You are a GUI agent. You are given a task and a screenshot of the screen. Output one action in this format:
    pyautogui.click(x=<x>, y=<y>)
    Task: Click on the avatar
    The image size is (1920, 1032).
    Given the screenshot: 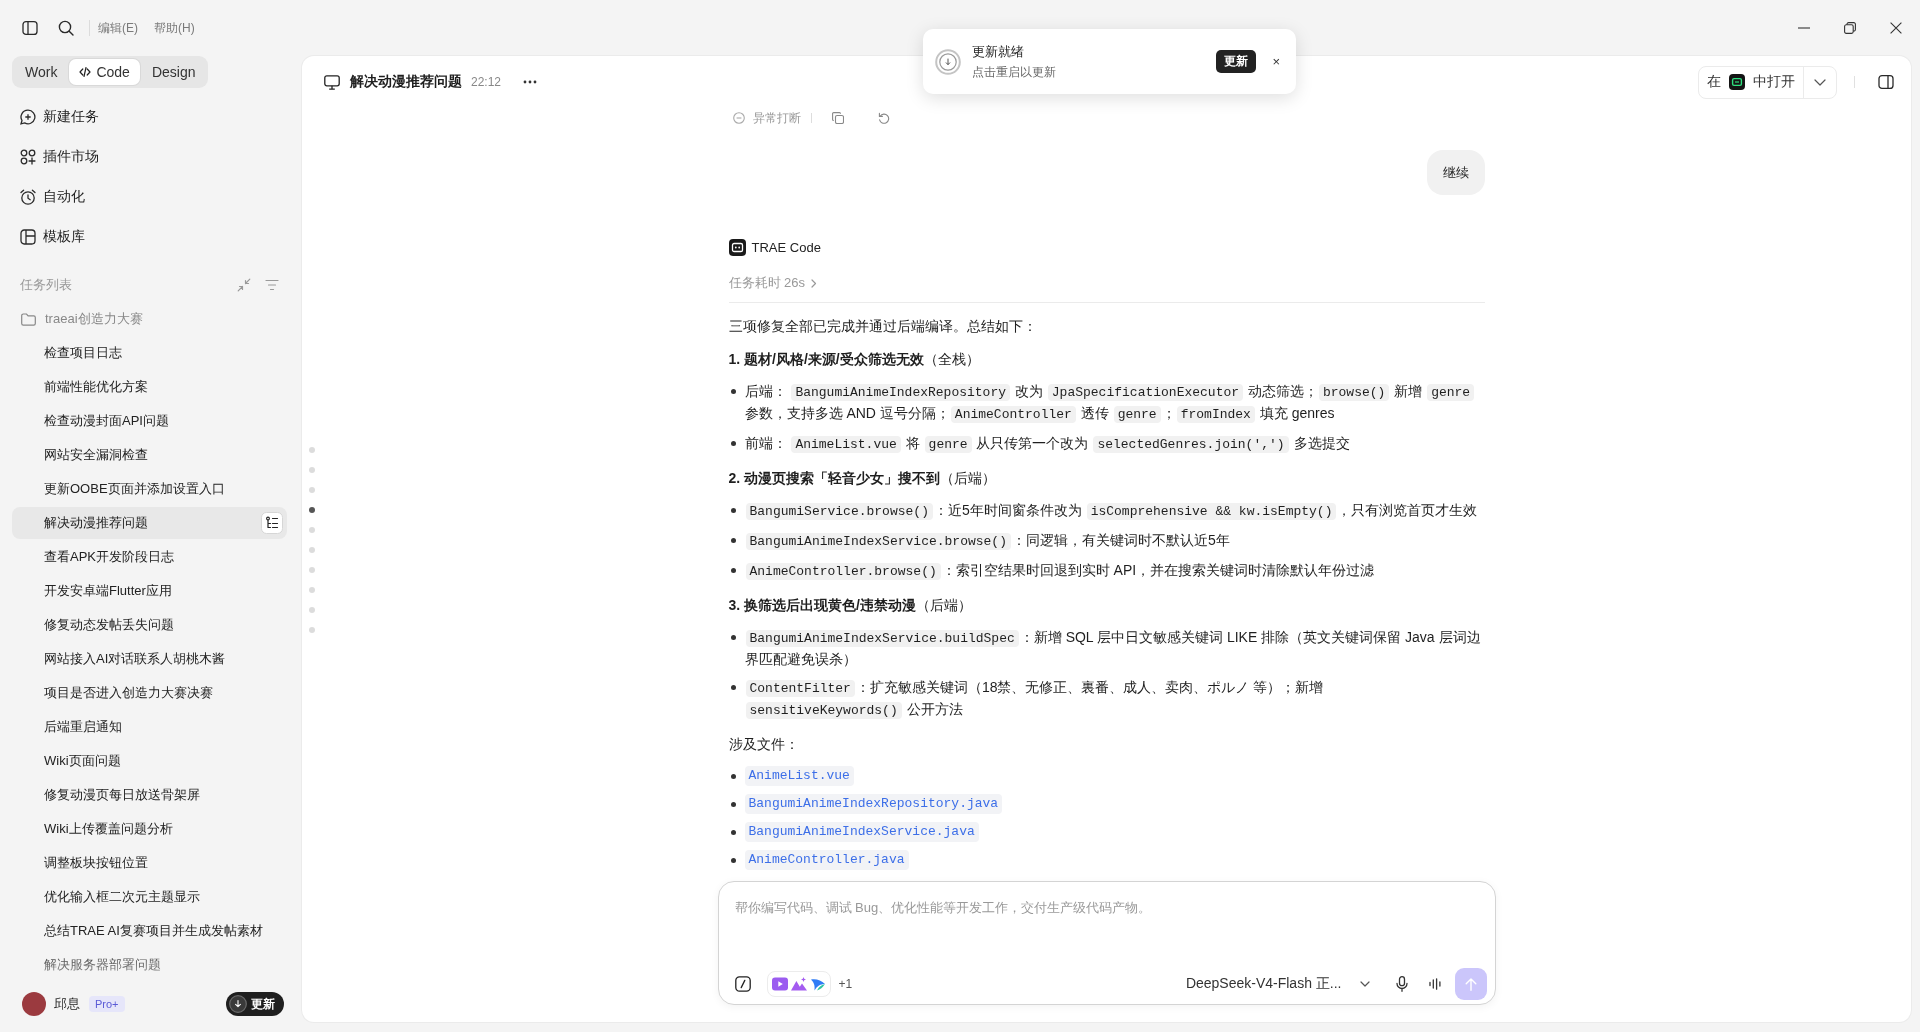 What is the action you would take?
    pyautogui.click(x=34, y=1004)
    